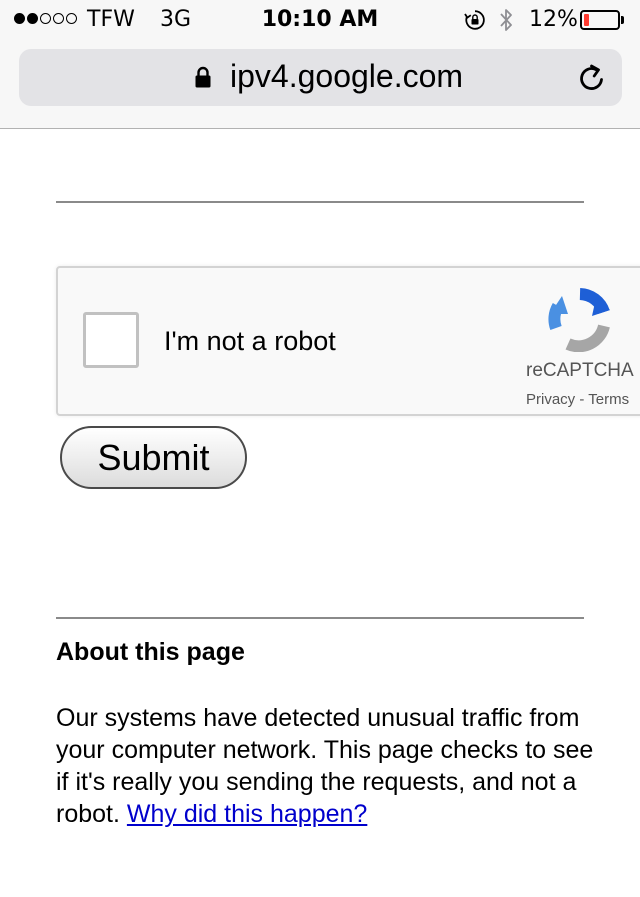 The image size is (640, 897). I want to click on privacy-link: Privacy, so click(550, 399).